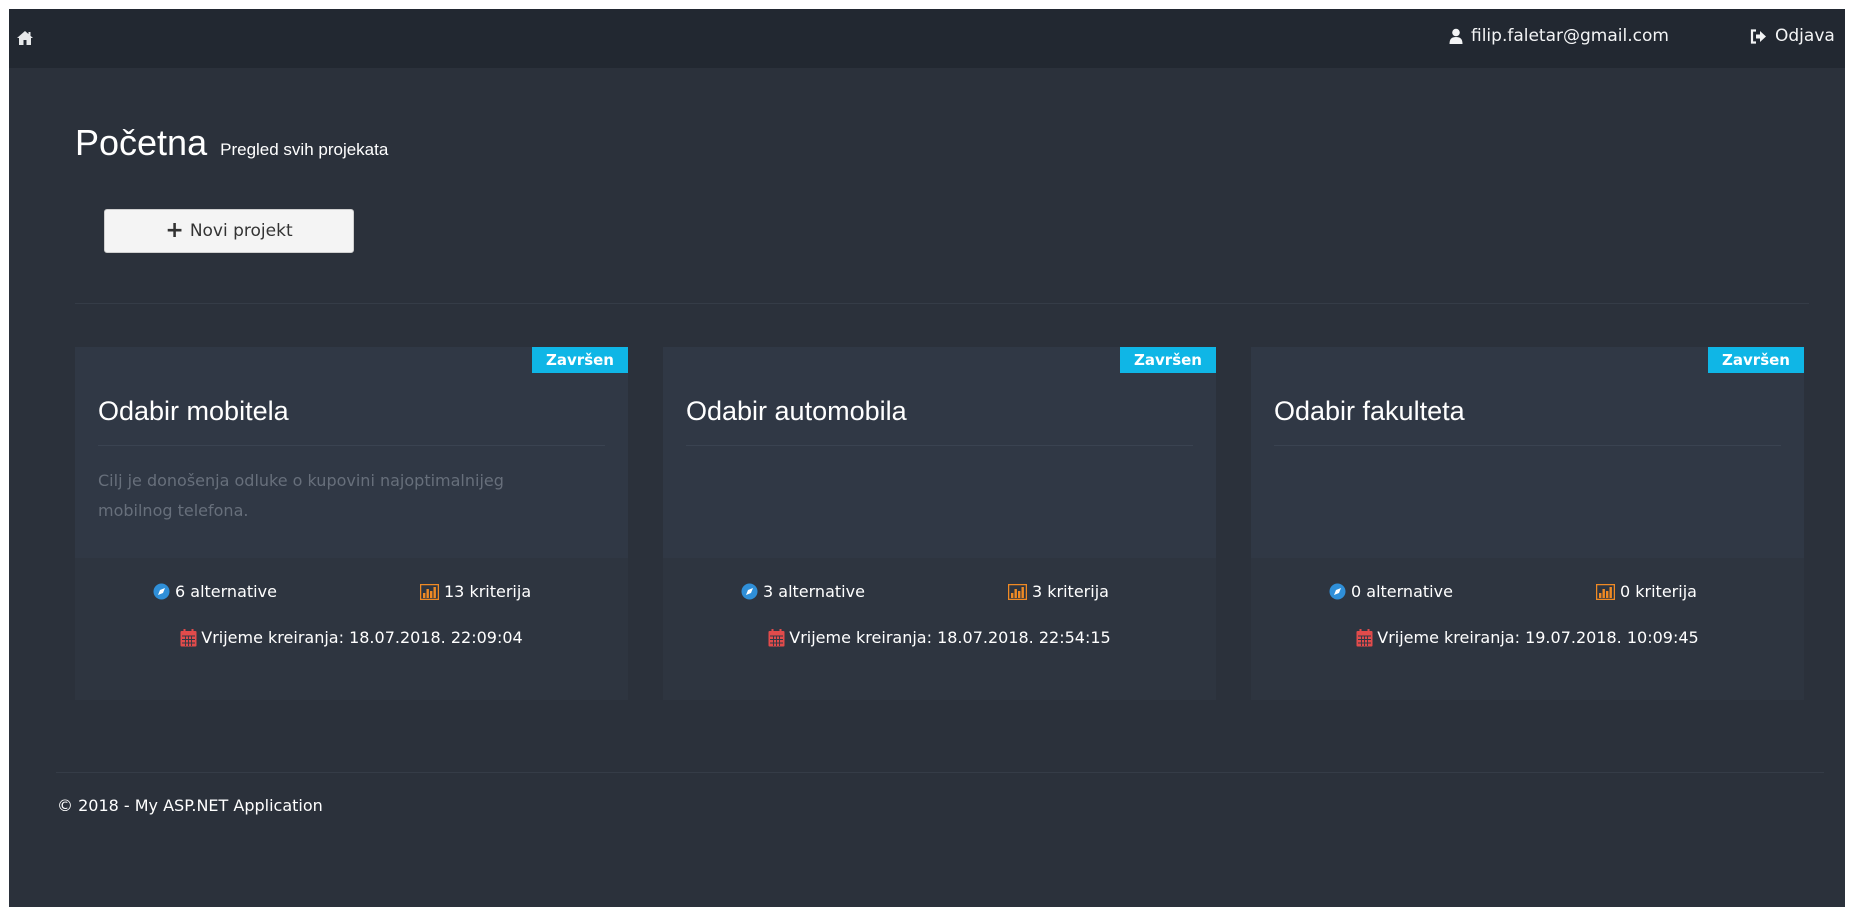 Image resolution: width=1854 pixels, height=916 pixels. What do you see at coordinates (241, 231) in the screenshot?
I see `new-project-label: Novi projekt` at bounding box center [241, 231].